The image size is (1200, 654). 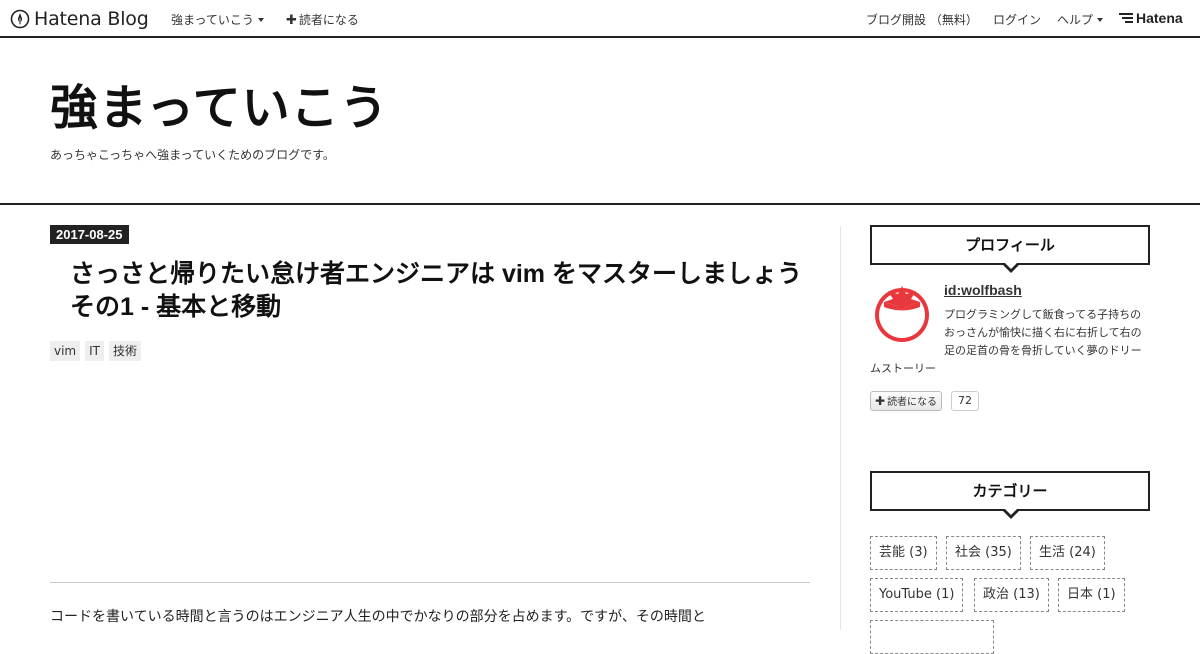 I want to click on tag-tech: 技術, so click(x=125, y=351).